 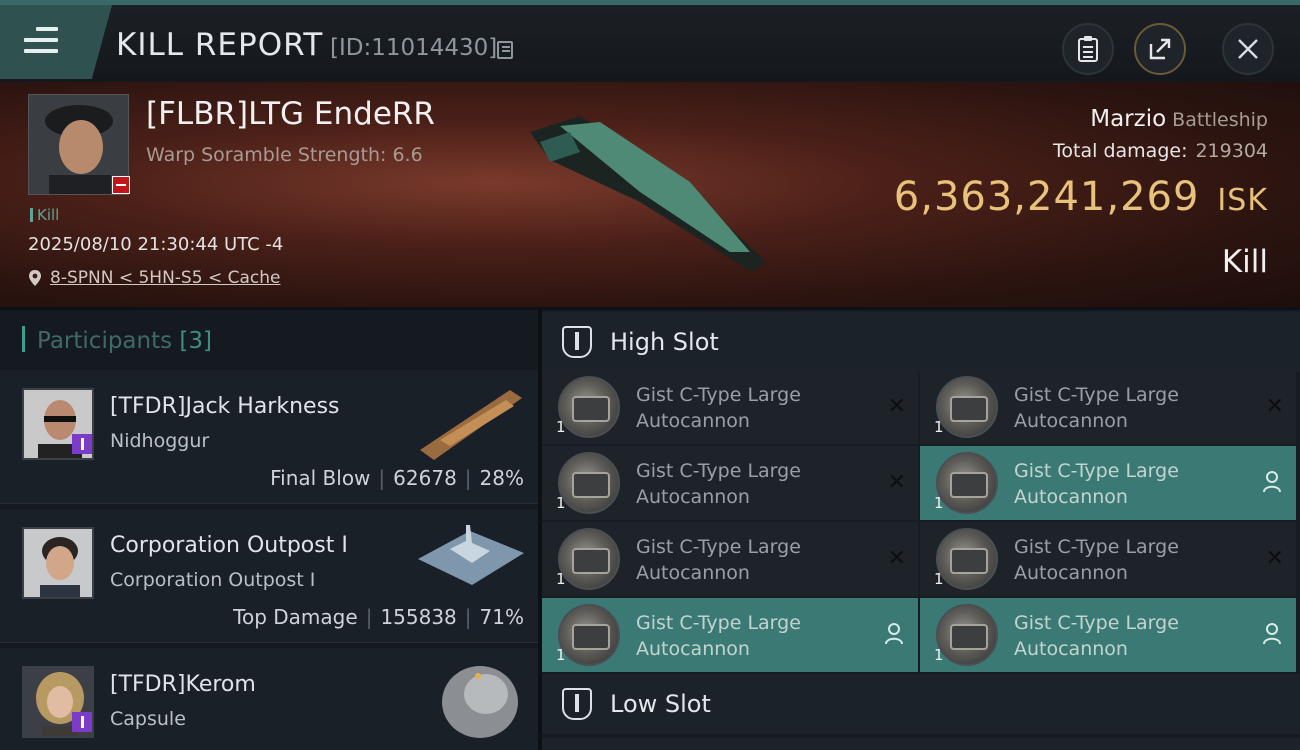 What do you see at coordinates (225, 406) in the screenshot?
I see `participant-name: [TFDR]Jack Harkness` at bounding box center [225, 406].